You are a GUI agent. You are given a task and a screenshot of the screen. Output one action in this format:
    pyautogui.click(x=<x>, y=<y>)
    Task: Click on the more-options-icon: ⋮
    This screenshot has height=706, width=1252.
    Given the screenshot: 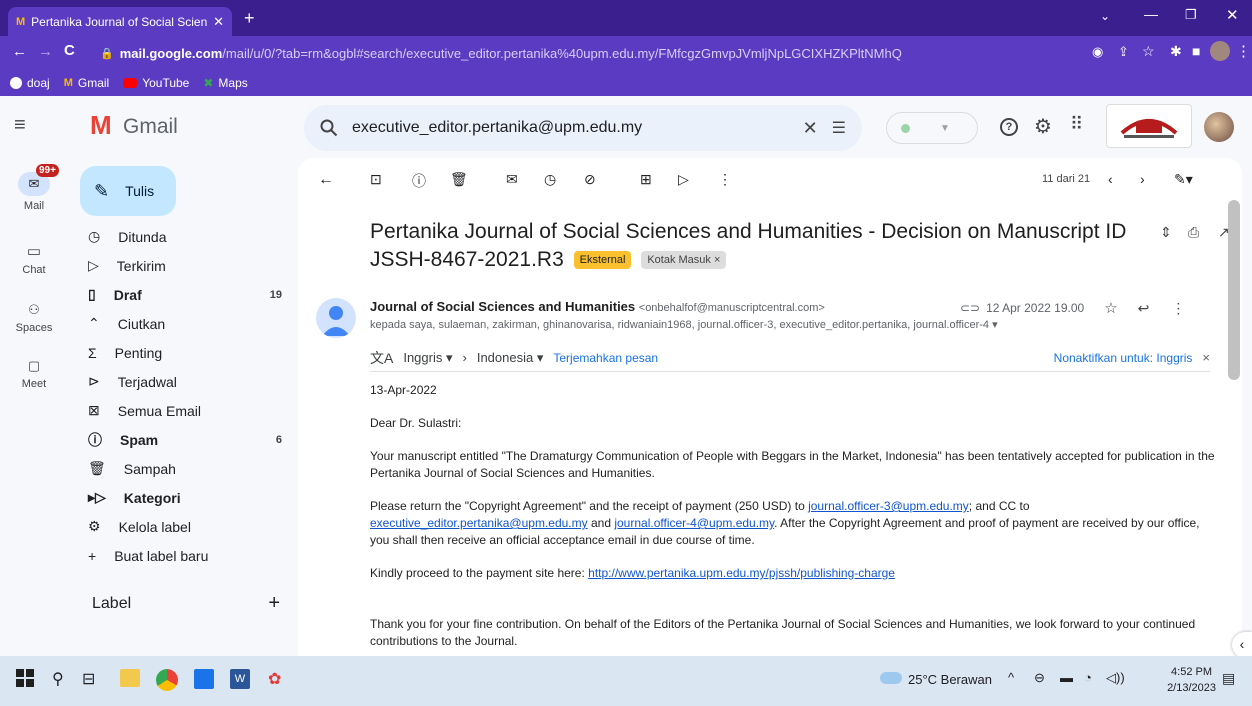 What is the action you would take?
    pyautogui.click(x=725, y=179)
    